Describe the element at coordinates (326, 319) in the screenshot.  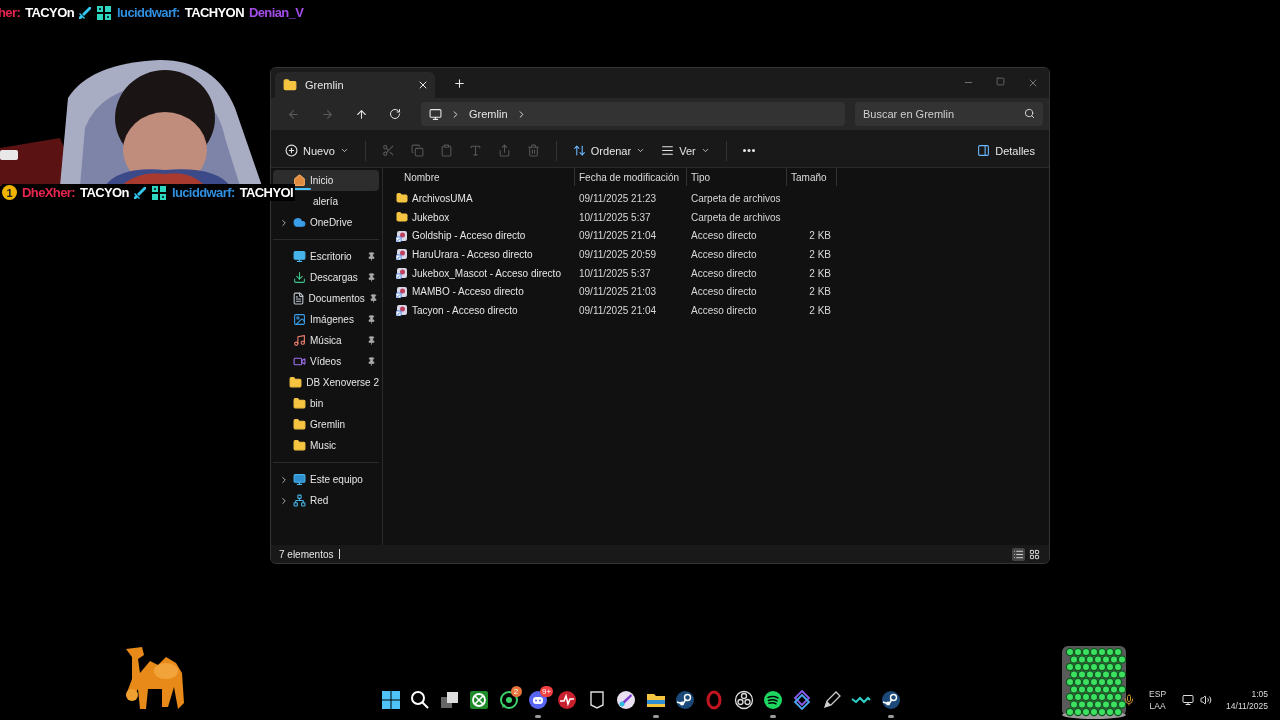
I see `sidebar-item: Imágenes` at that location.